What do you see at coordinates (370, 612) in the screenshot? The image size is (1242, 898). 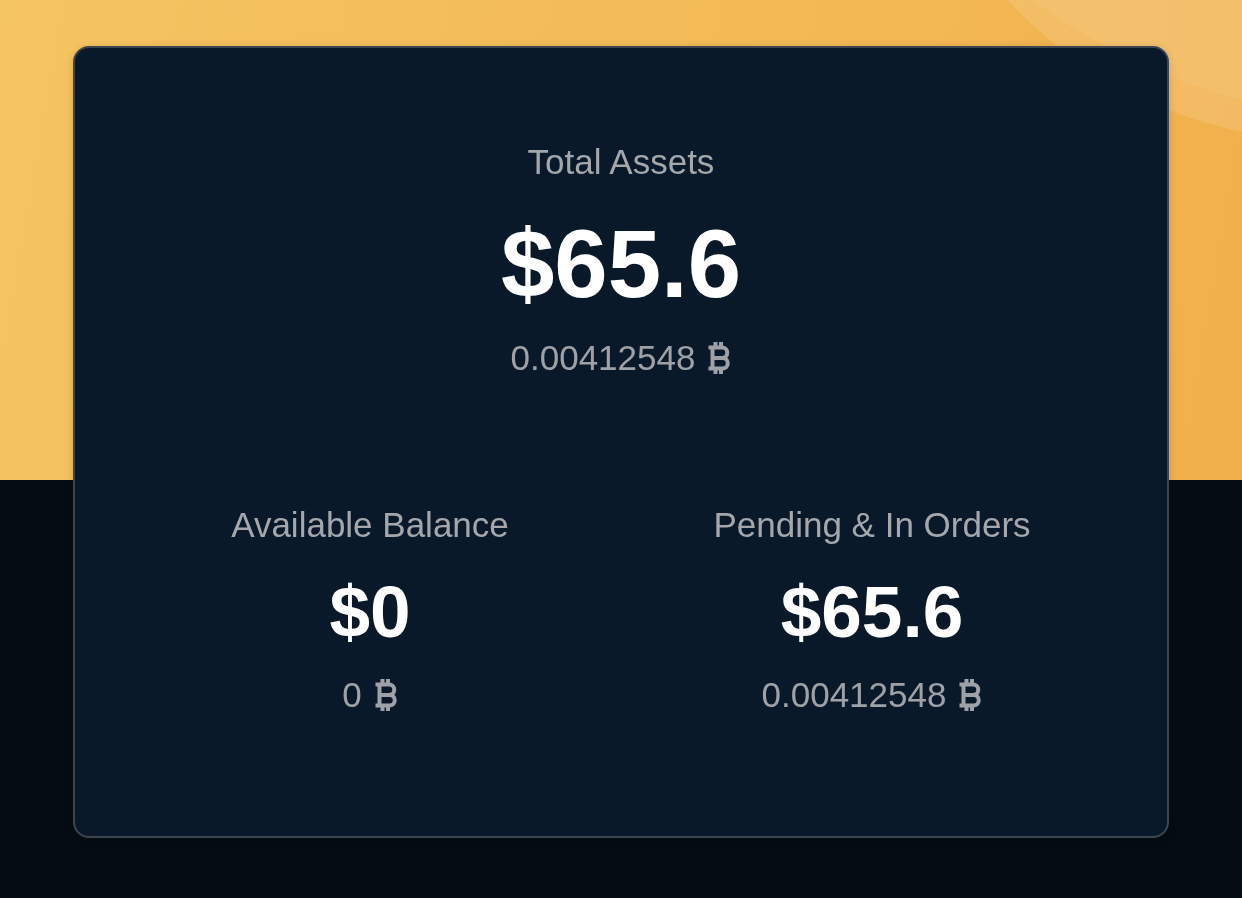 I see `usd-amount: $0` at bounding box center [370, 612].